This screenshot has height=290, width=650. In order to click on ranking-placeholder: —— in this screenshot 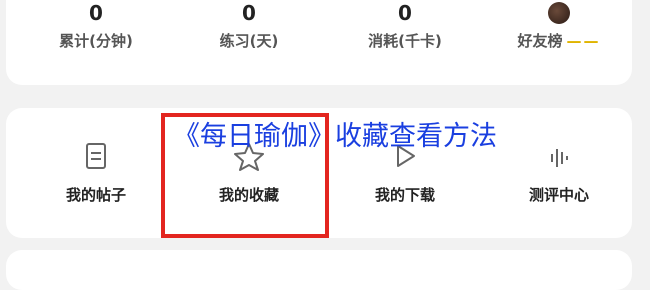, I will do `click(583, 41)`.